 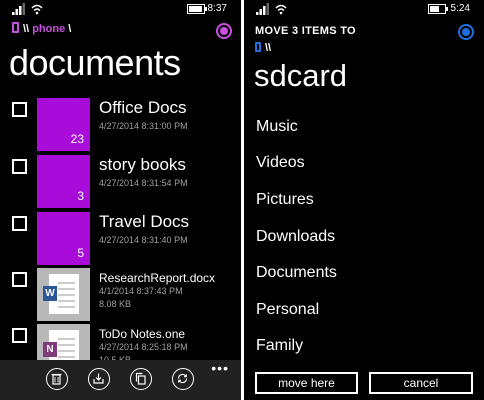 What do you see at coordinates (157, 278) in the screenshot?
I see `item-name: ResearchReport.docx` at bounding box center [157, 278].